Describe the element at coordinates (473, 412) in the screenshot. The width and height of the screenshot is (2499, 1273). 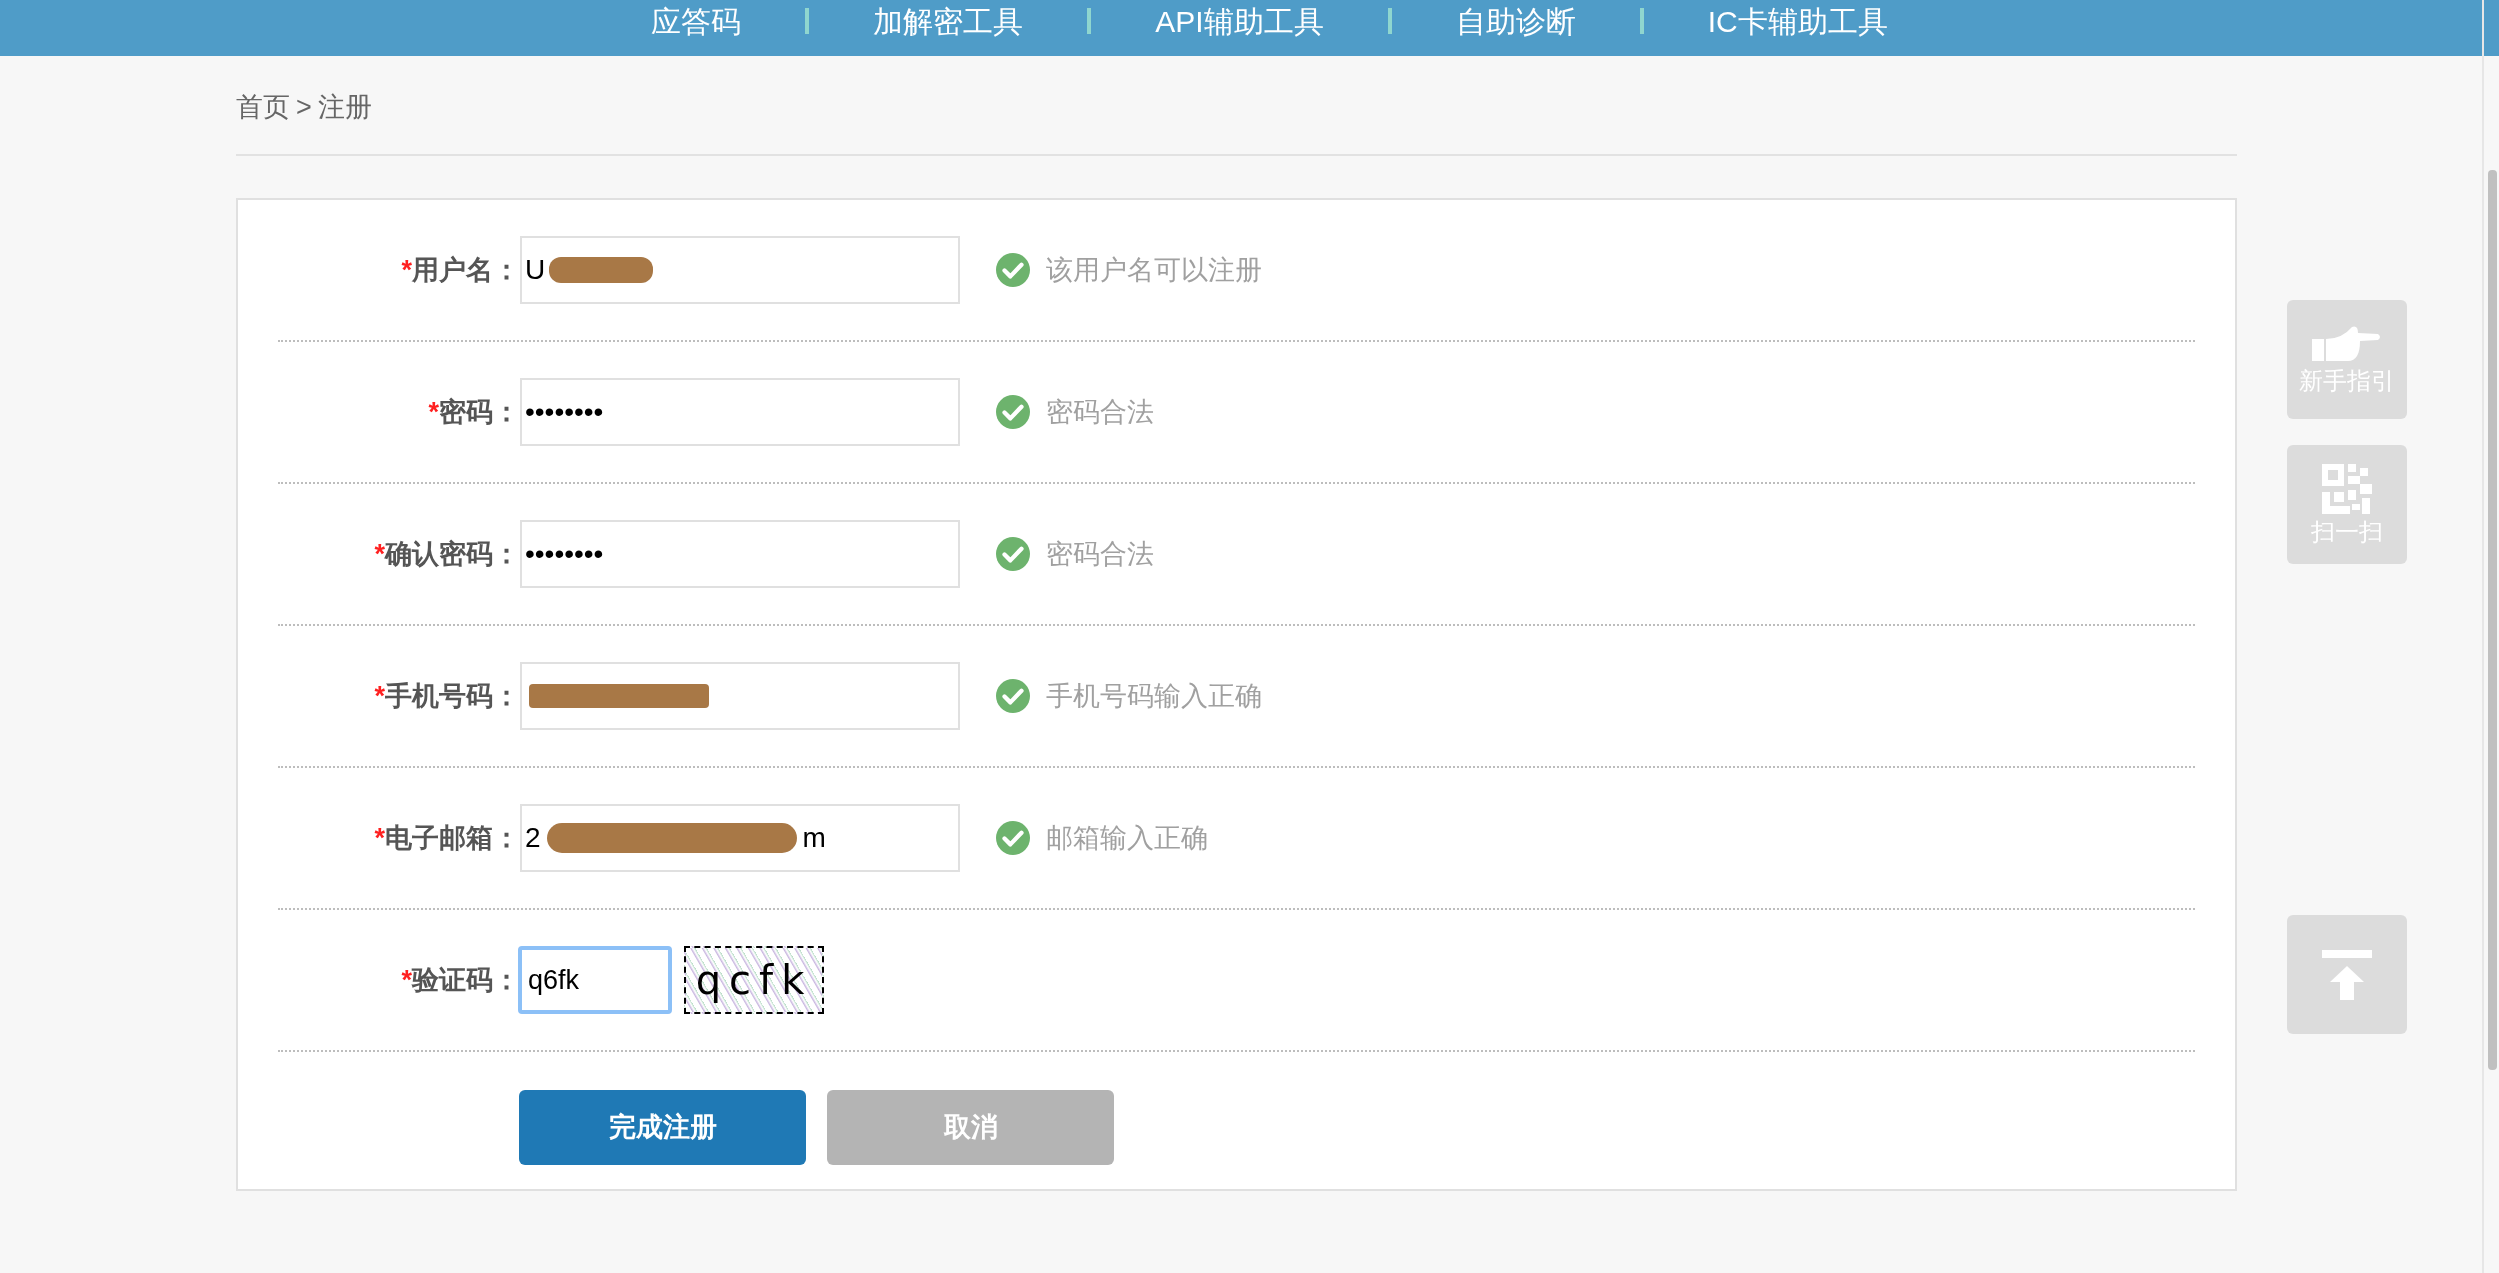
I see `field-label: *密码：` at that location.